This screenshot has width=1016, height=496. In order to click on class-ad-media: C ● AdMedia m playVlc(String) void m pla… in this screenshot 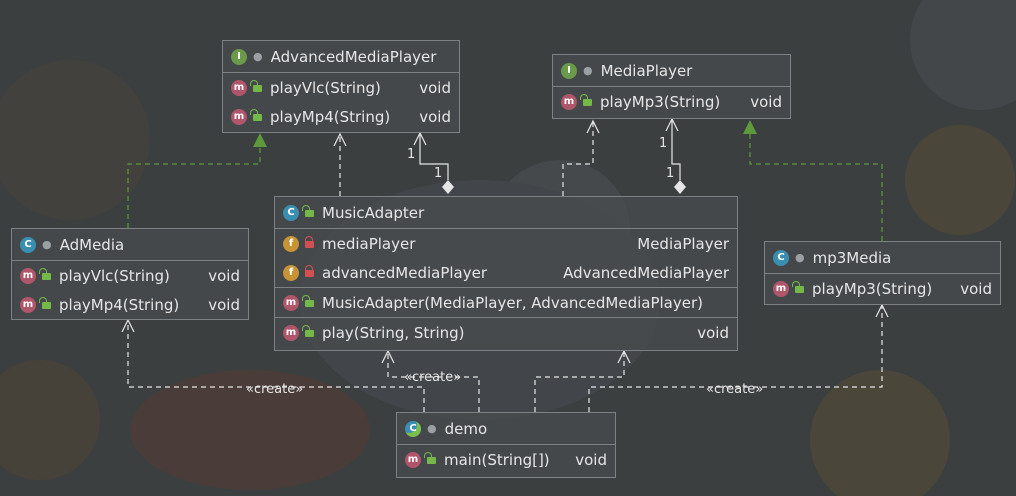, I will do `click(130, 274)`.